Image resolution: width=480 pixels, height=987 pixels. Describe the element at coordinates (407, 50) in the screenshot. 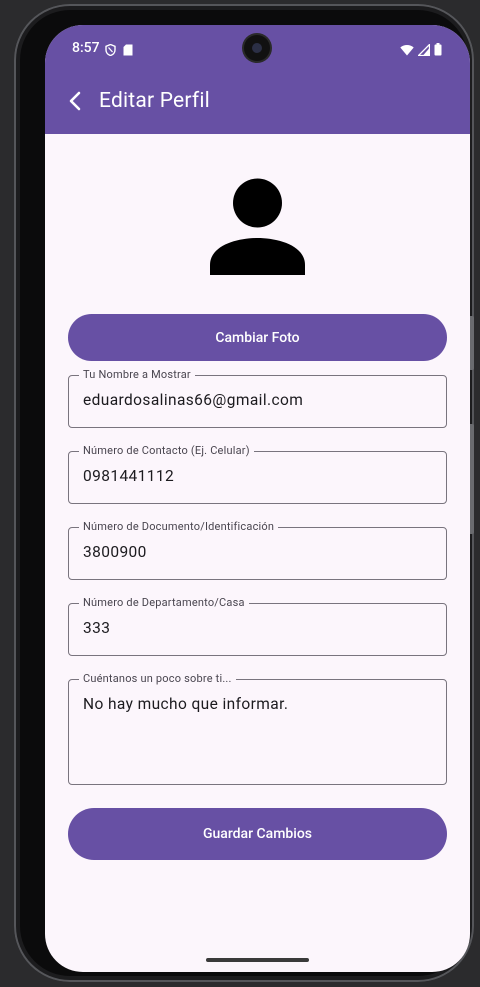

I see `wifi-icon` at that location.